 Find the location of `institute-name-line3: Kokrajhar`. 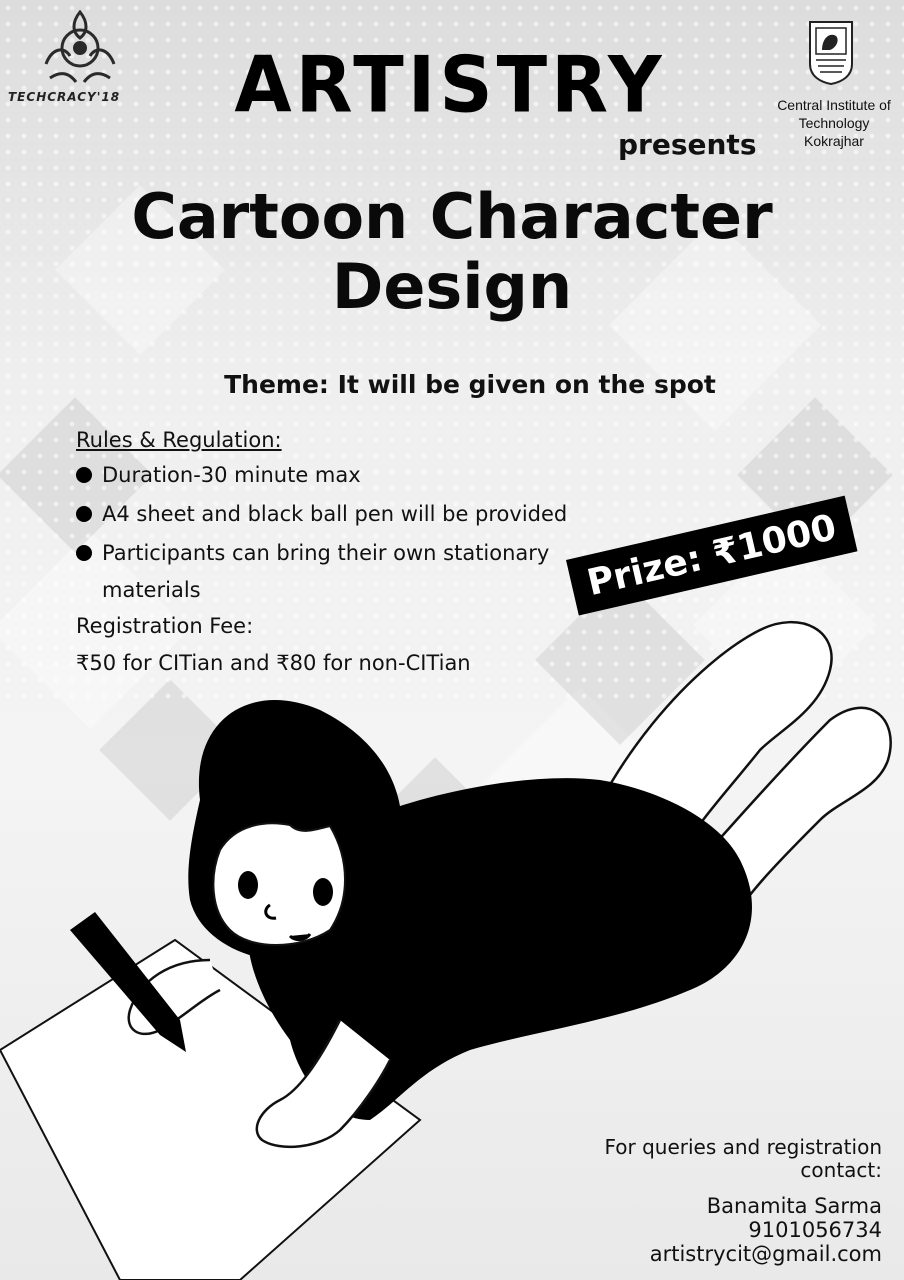

institute-name-line3: Kokrajhar is located at coordinates (834, 141).